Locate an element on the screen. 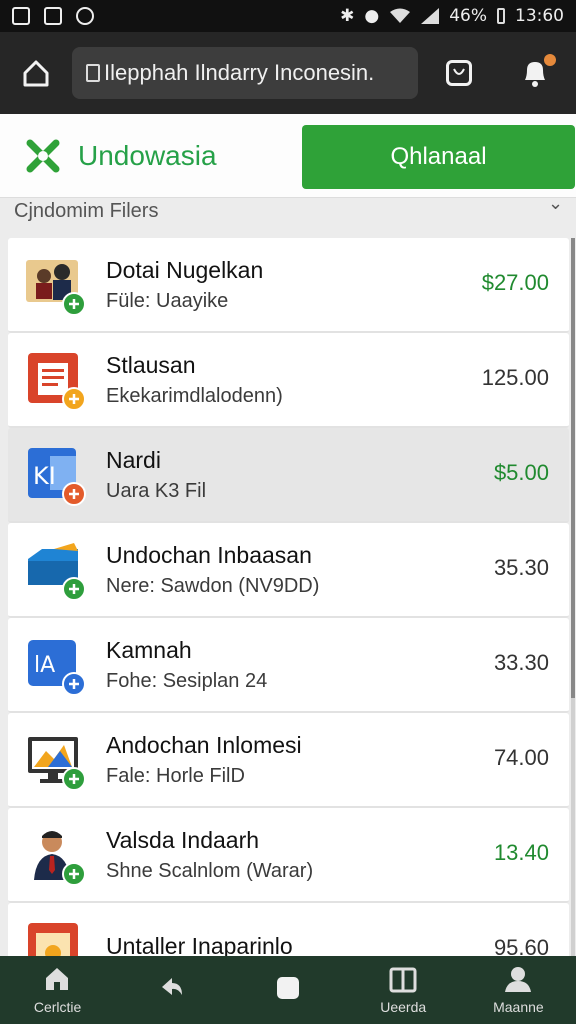  item-price: 35.30 is located at coordinates (521, 567).